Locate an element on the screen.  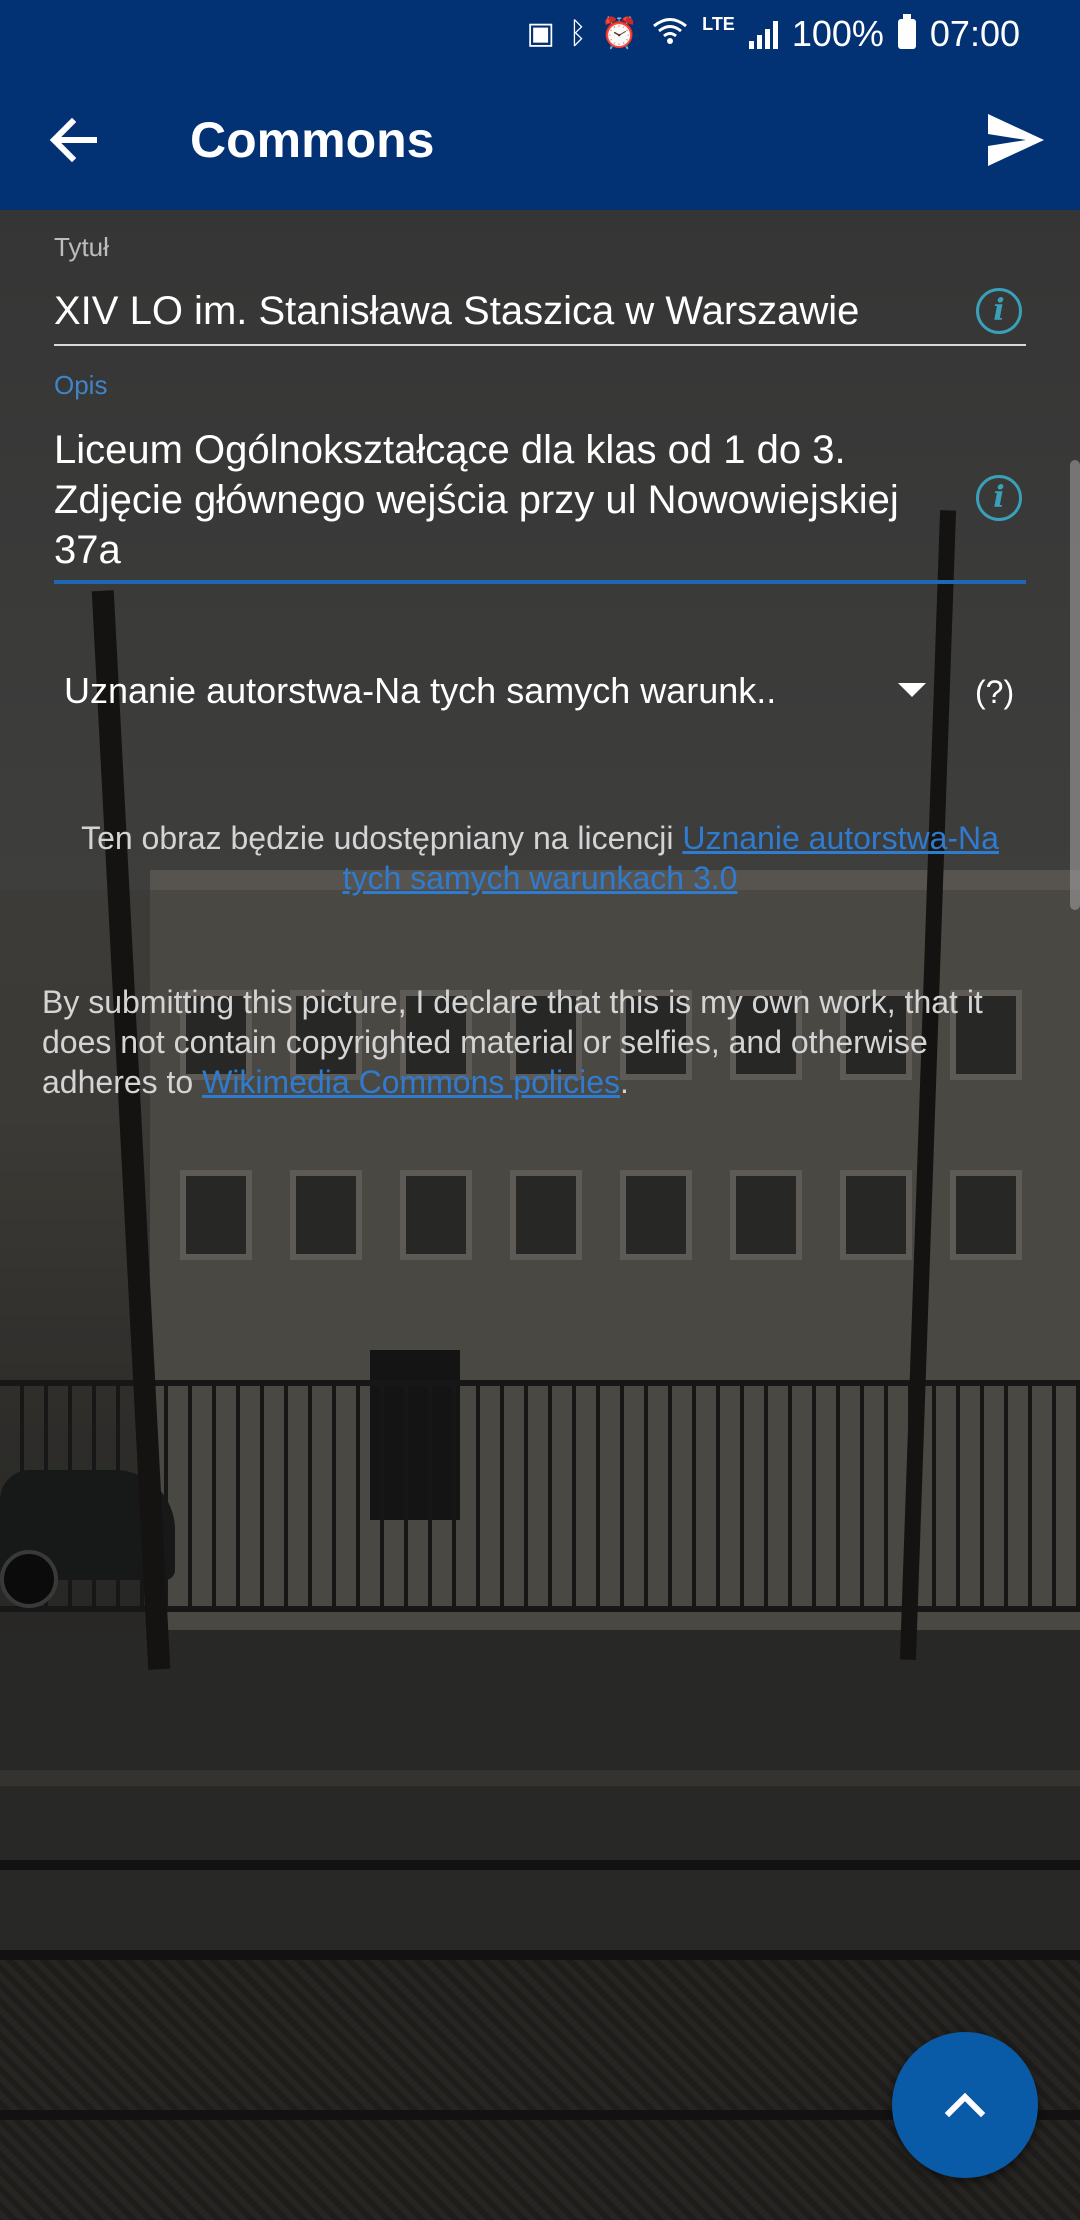
title-input-underline is located at coordinates (540, 345).